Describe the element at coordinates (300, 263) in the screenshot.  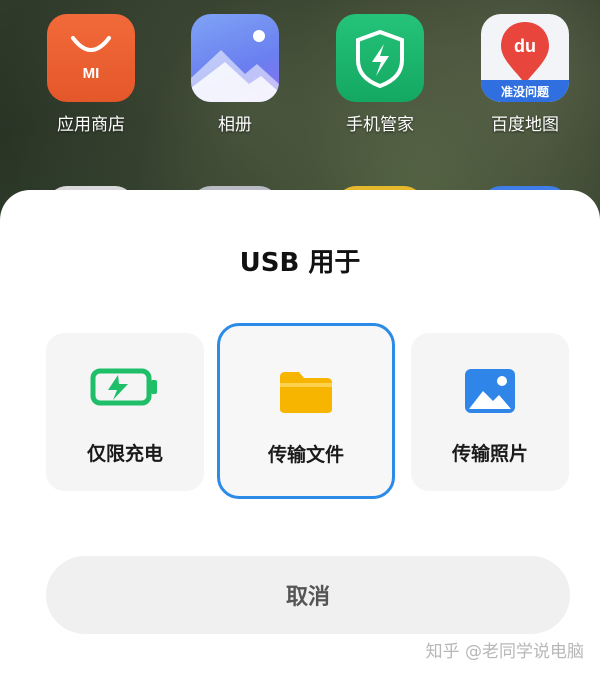
I see `sheet-title: USB 用于` at that location.